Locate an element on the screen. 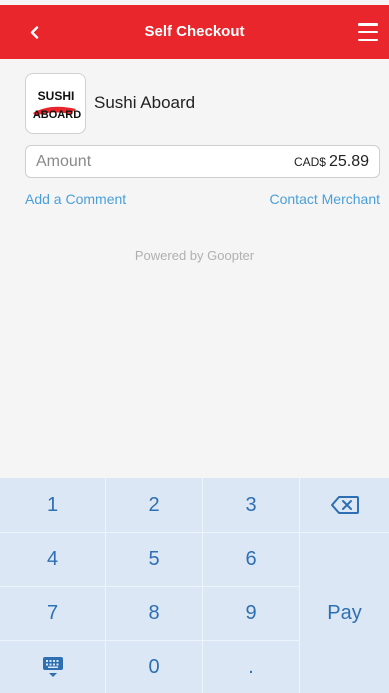 Image resolution: width=389 pixels, height=693 pixels. back-button is located at coordinates (34, 32).